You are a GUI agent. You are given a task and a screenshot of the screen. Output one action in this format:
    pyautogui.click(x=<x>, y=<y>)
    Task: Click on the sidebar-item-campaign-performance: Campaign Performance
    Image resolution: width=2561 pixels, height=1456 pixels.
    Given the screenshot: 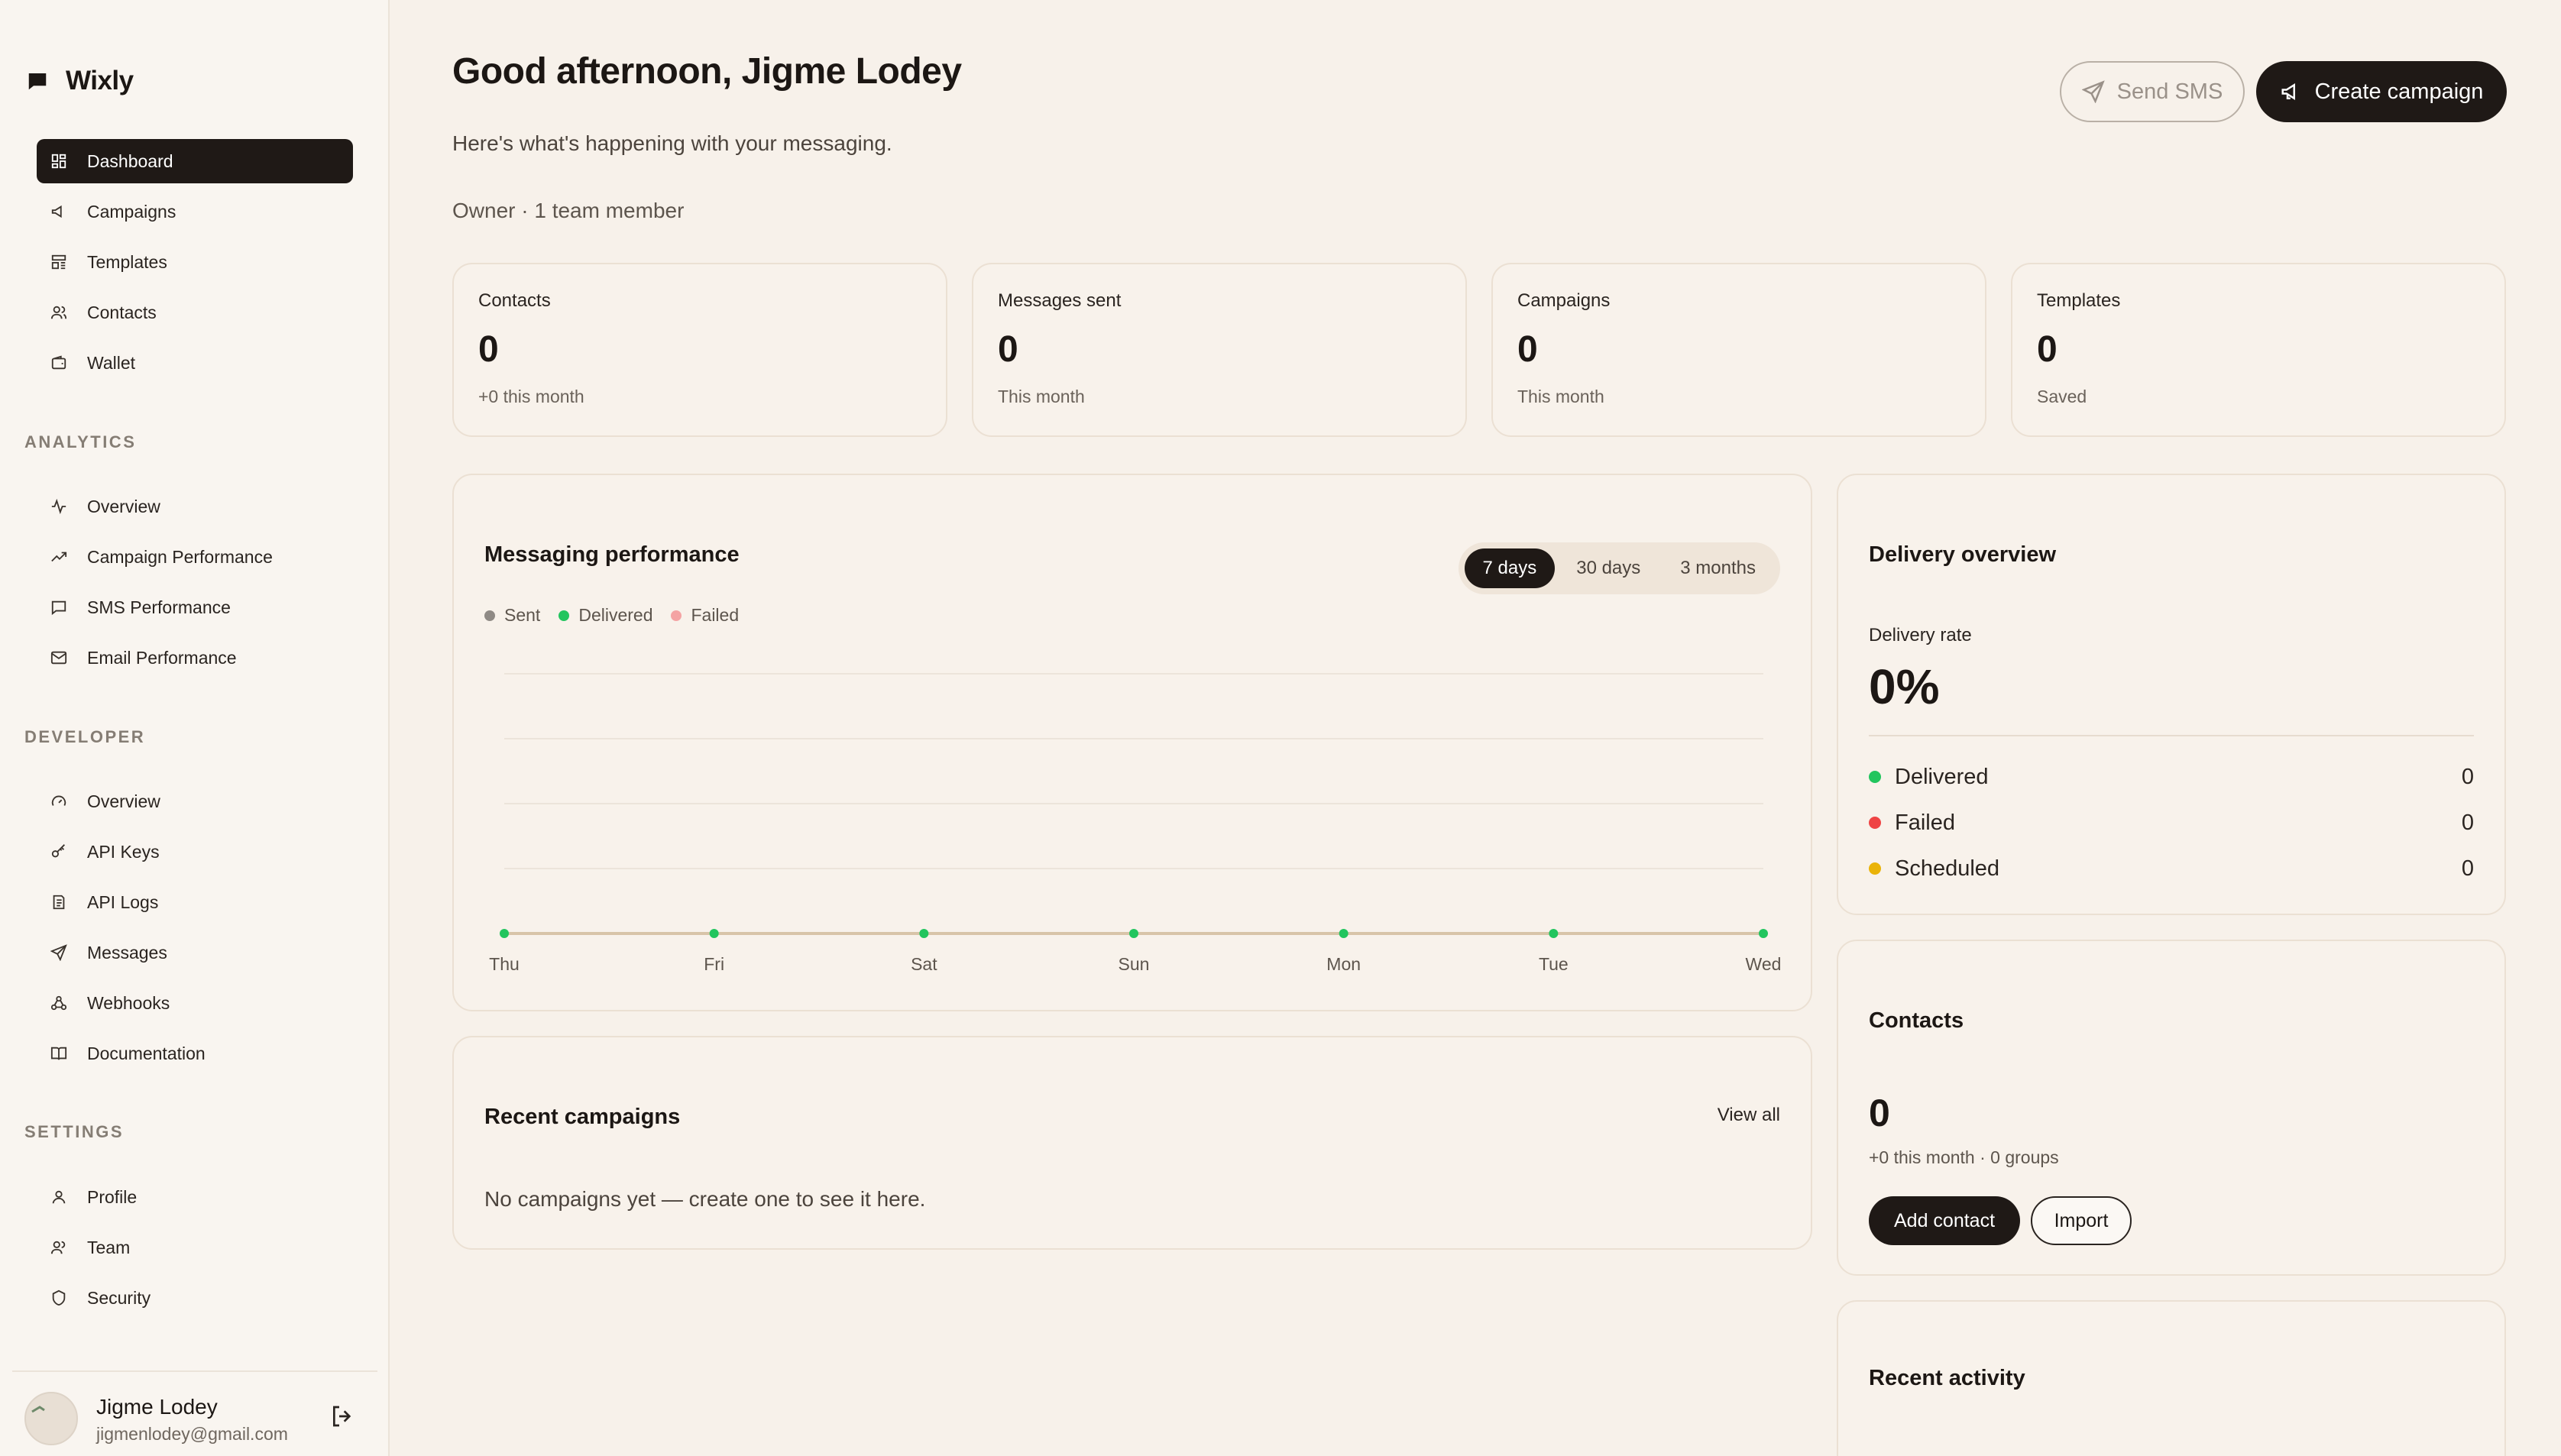 What is the action you would take?
    pyautogui.click(x=195, y=557)
    